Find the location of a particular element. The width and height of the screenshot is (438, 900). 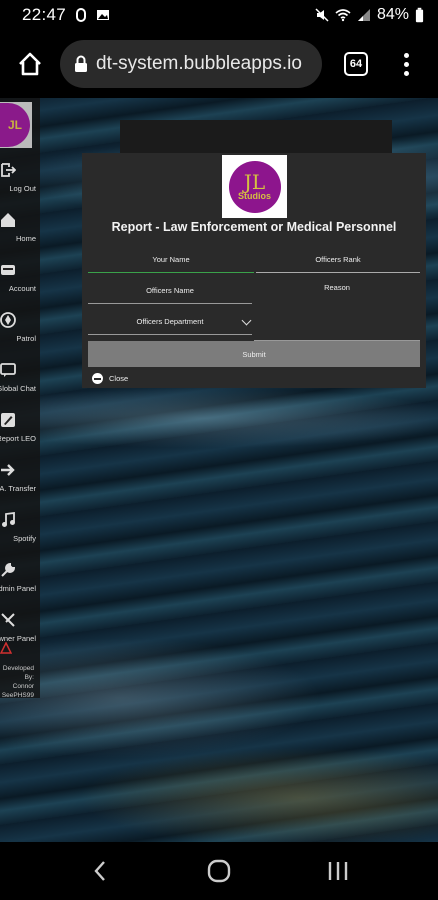

music-icon is located at coordinates (8, 519).